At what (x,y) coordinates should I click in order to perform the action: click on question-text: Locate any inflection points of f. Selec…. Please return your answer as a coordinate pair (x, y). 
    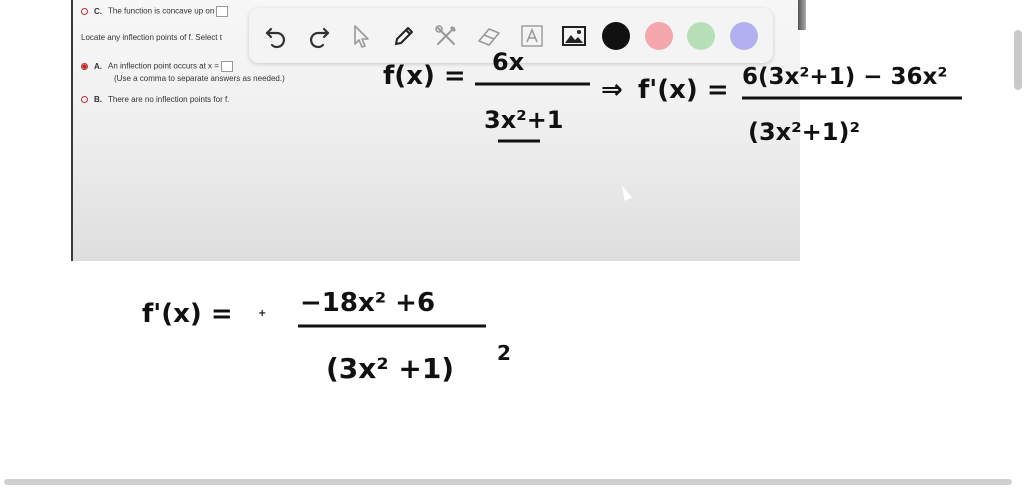
    Looking at the image, I should click on (151, 37).